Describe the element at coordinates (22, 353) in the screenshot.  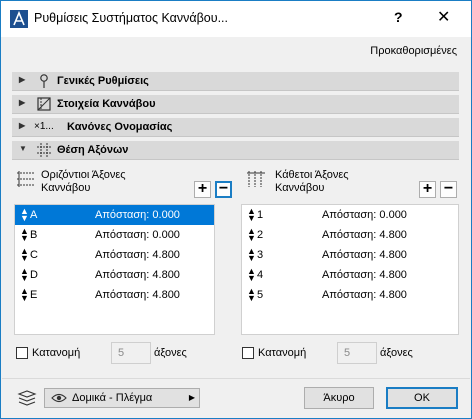
I see `horizontal-distribute-checkbox` at that location.